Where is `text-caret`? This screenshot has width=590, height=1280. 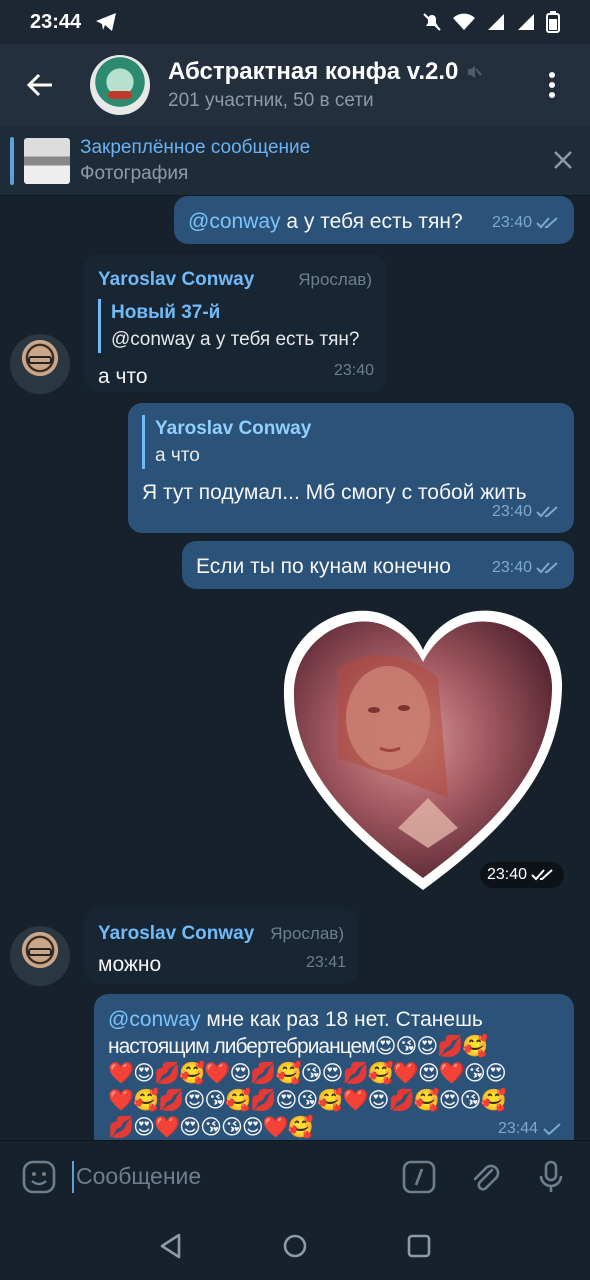
text-caret is located at coordinates (73, 1176).